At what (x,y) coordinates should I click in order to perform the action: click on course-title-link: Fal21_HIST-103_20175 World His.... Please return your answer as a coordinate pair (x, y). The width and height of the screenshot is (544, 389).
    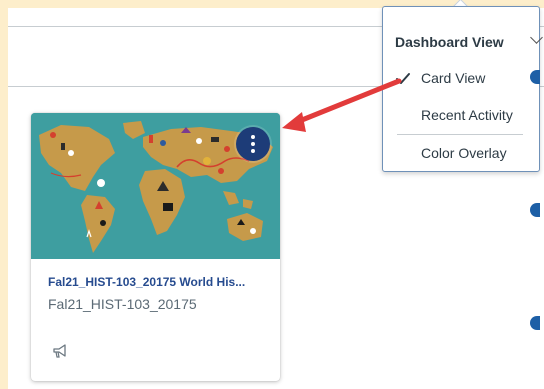
    Looking at the image, I should click on (160, 282).